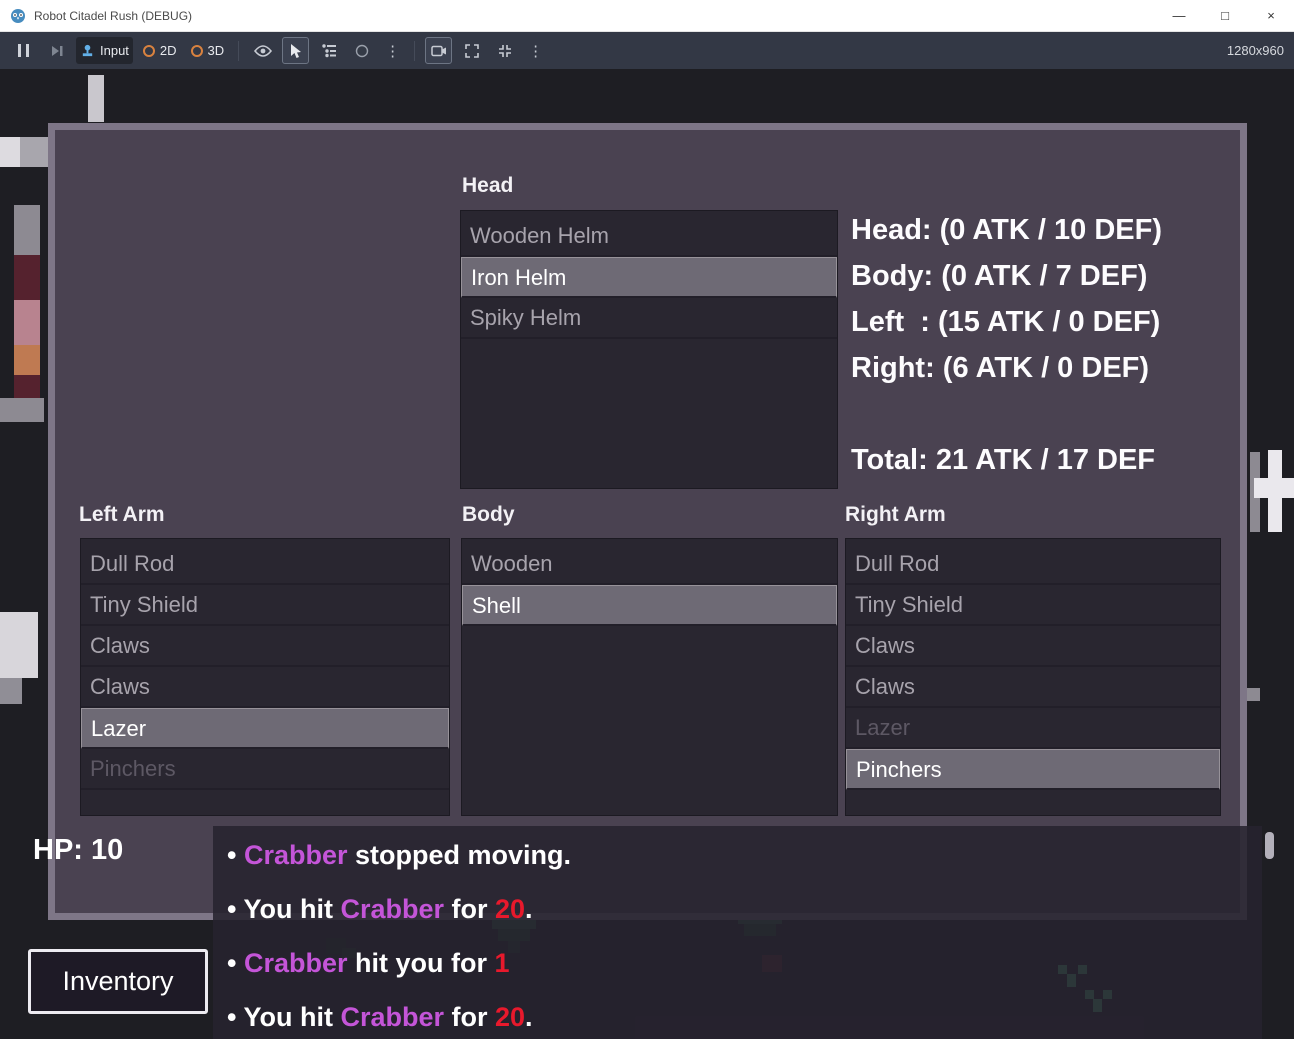  What do you see at coordinates (113, 15) in the screenshot?
I see `window-title: Robot Citadel Rush (DEBUG)` at bounding box center [113, 15].